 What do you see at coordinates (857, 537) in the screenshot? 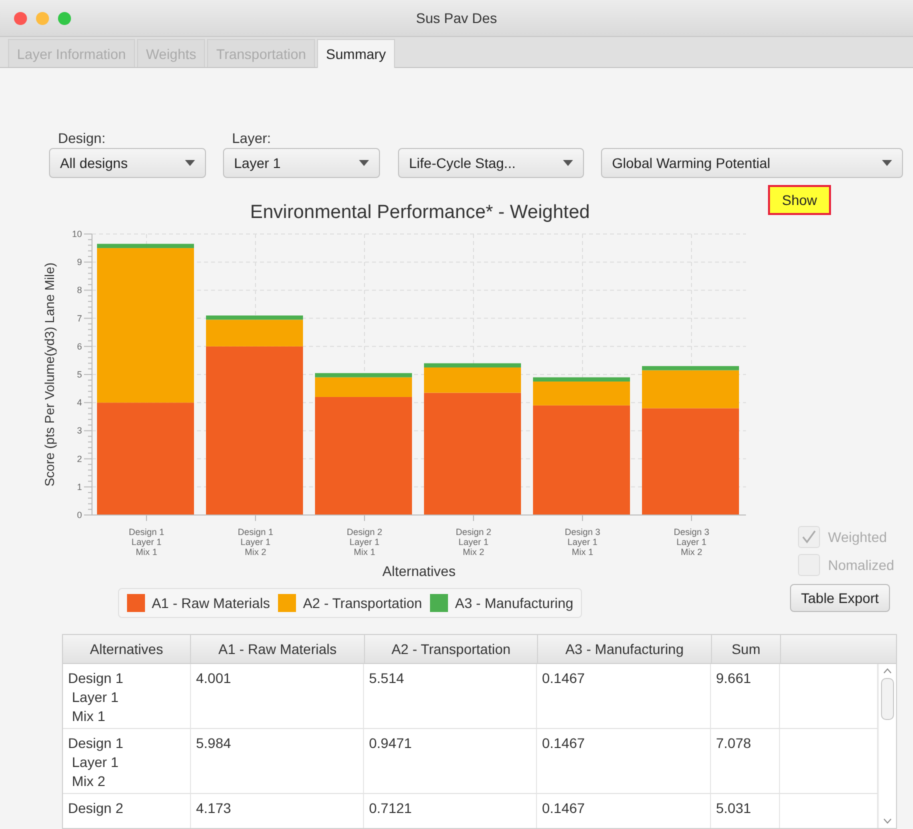
I see `checkbox-label: Weighted` at bounding box center [857, 537].